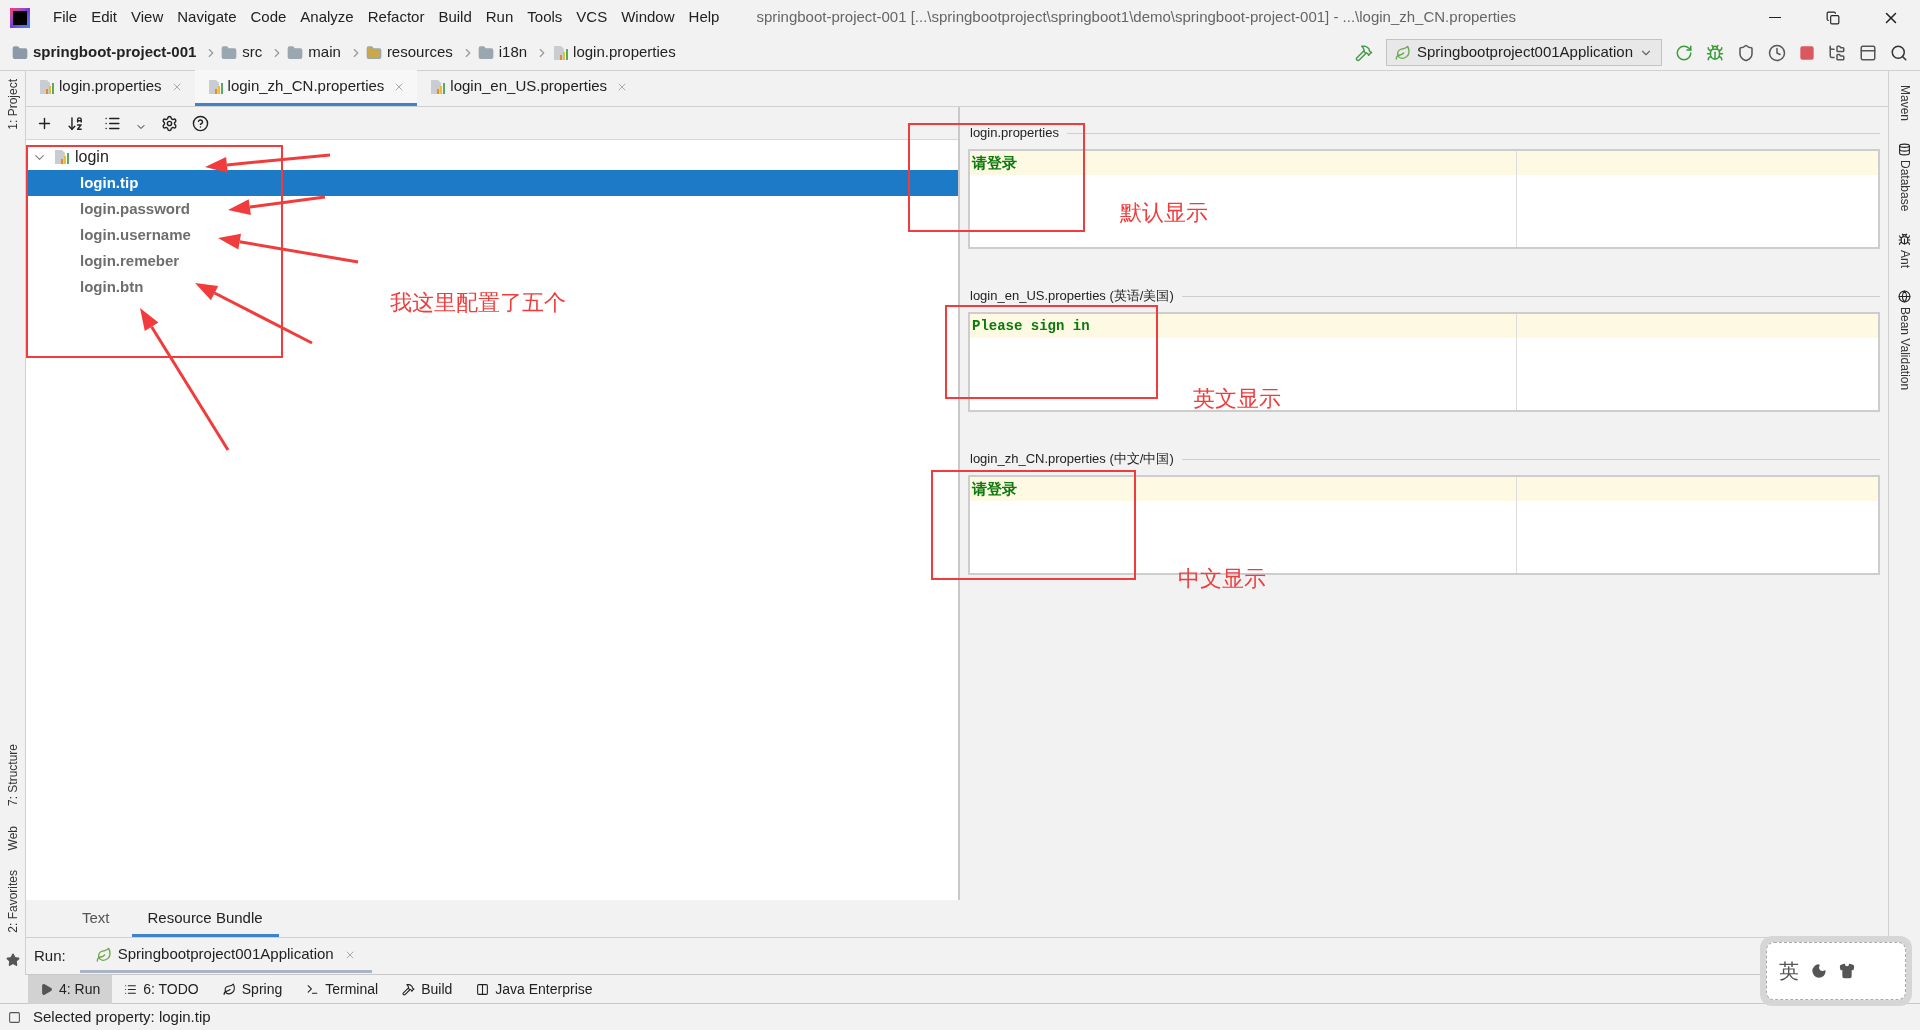  What do you see at coordinates (492, 261) in the screenshot?
I see `property-row: login.remeber` at bounding box center [492, 261].